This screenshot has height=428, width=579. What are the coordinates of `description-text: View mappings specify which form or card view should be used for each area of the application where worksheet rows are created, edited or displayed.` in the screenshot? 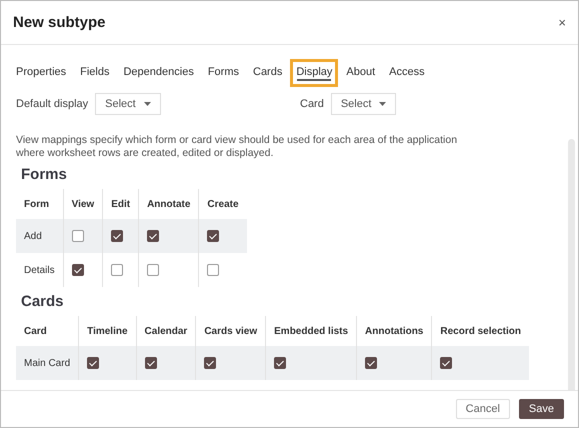 It's located at (237, 147).